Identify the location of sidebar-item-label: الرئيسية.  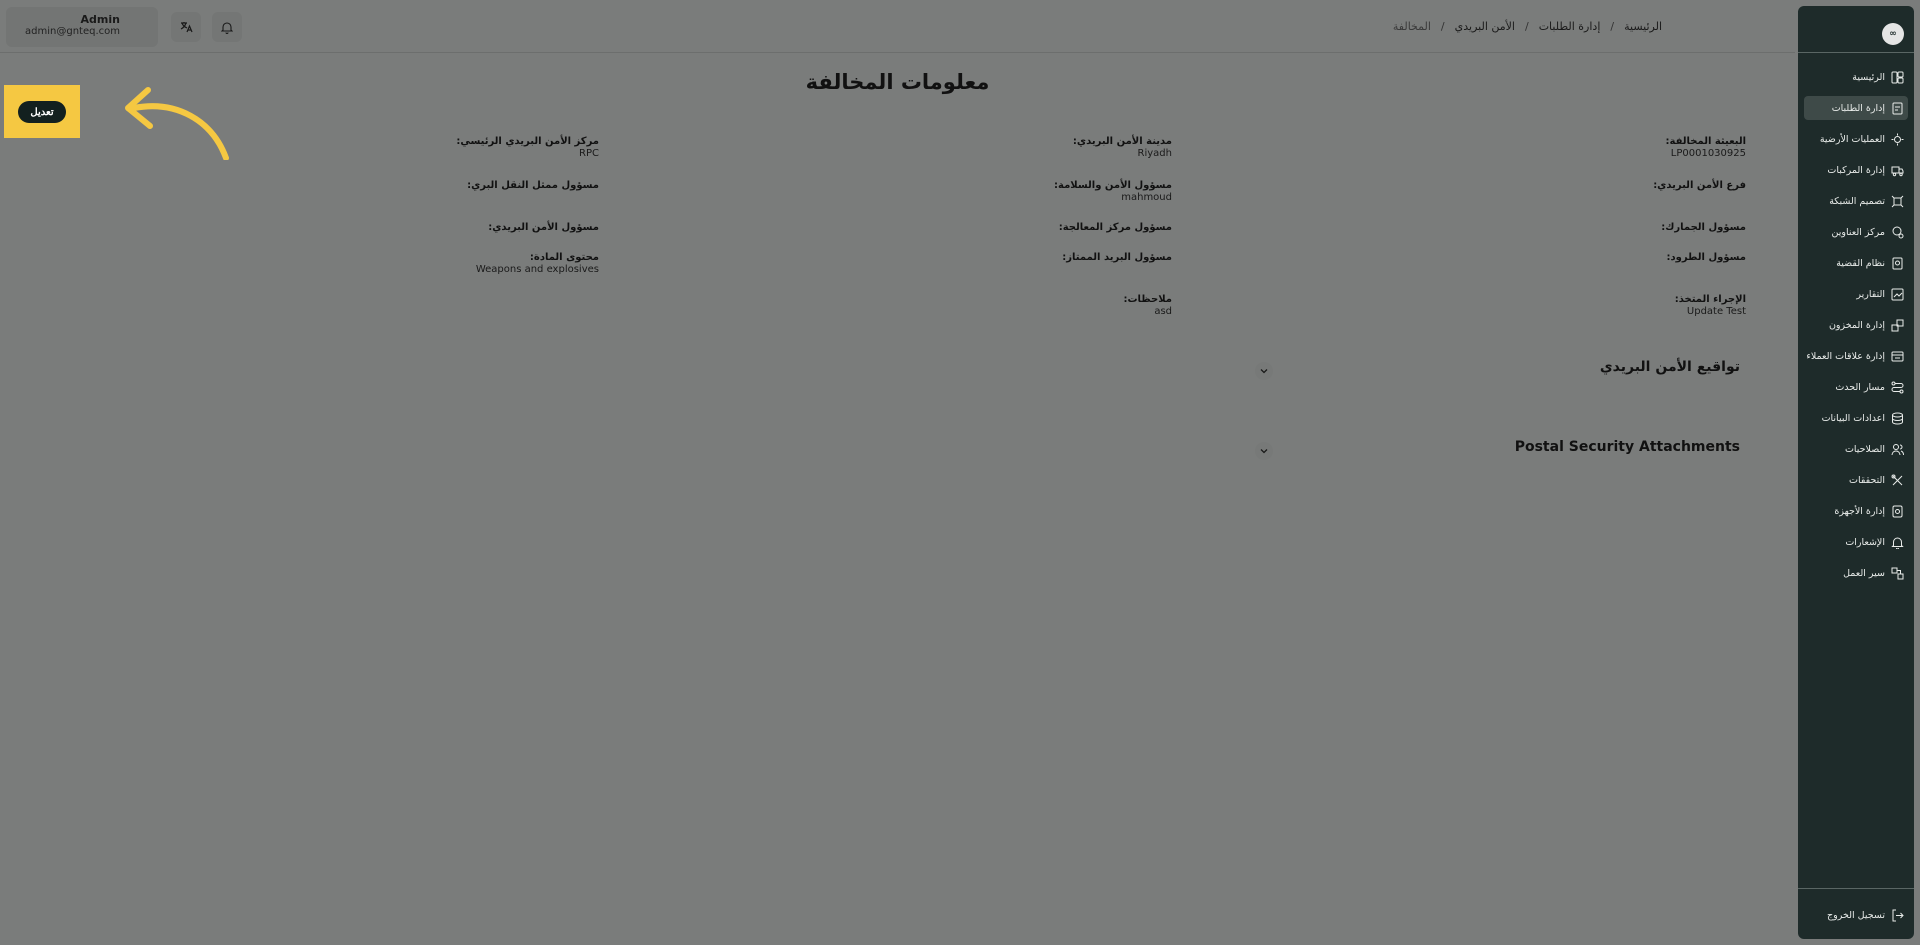
(1868, 77).